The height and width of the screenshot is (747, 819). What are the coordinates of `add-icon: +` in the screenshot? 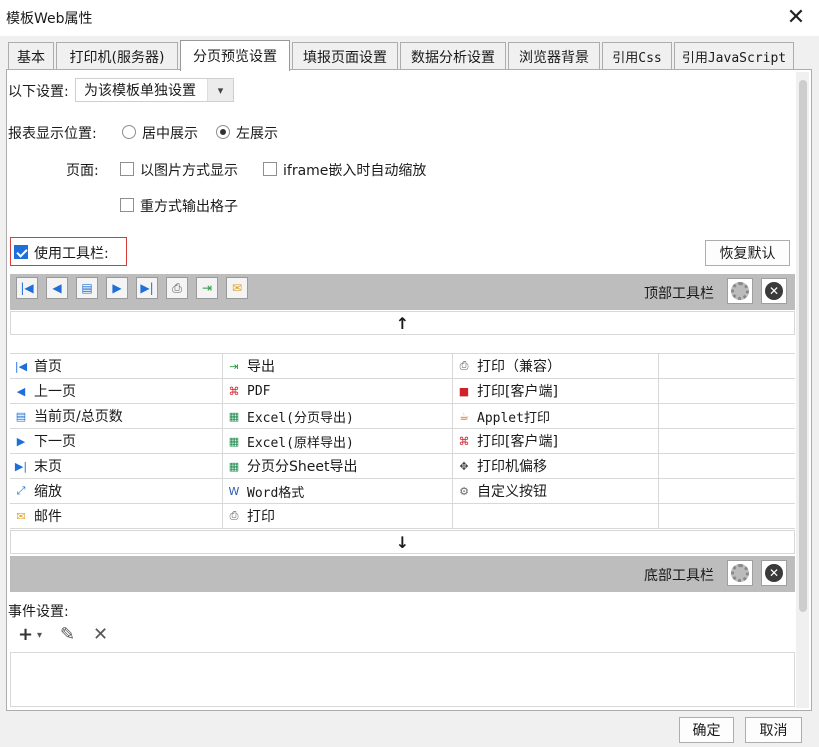 It's located at (25, 634).